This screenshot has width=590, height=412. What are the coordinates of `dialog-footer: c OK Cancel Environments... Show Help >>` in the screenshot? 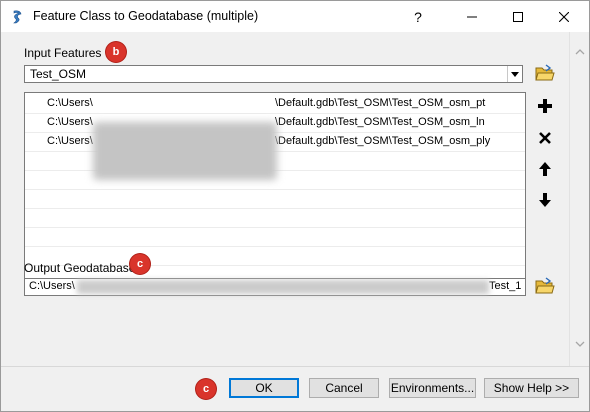 It's located at (295, 388).